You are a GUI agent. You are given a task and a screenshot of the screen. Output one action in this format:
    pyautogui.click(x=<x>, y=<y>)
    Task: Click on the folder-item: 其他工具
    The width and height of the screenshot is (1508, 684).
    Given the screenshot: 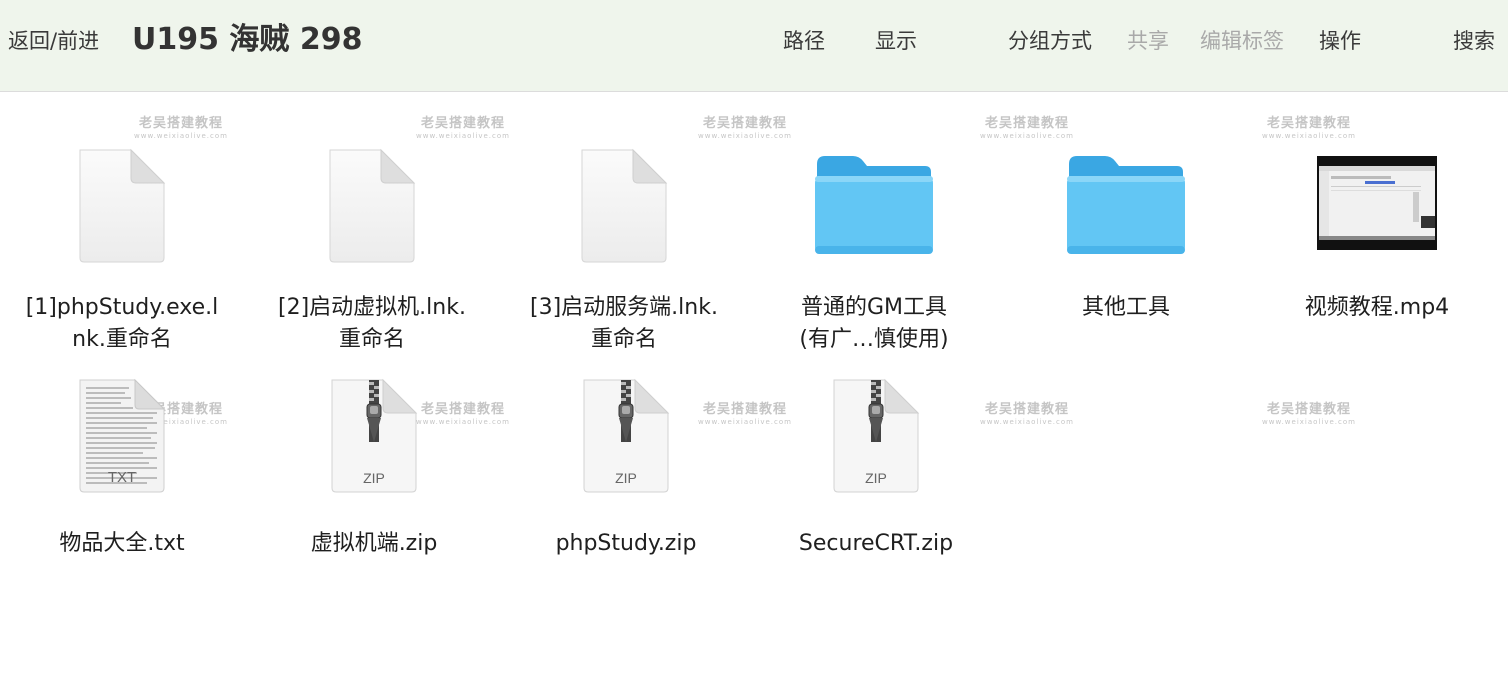 What is the action you would take?
    pyautogui.click(x=1126, y=223)
    